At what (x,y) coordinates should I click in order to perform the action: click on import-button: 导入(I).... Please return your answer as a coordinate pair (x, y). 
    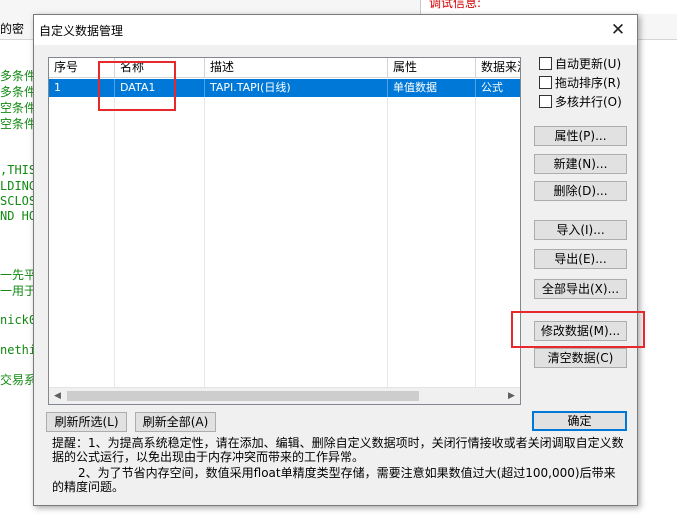
    Looking at the image, I should click on (580, 230).